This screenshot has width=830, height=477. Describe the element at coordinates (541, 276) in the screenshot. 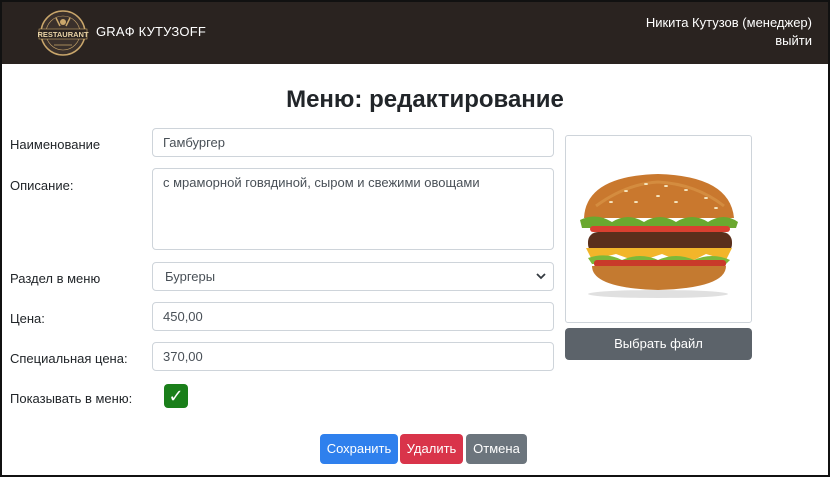

I see `chevron-down-icon` at that location.